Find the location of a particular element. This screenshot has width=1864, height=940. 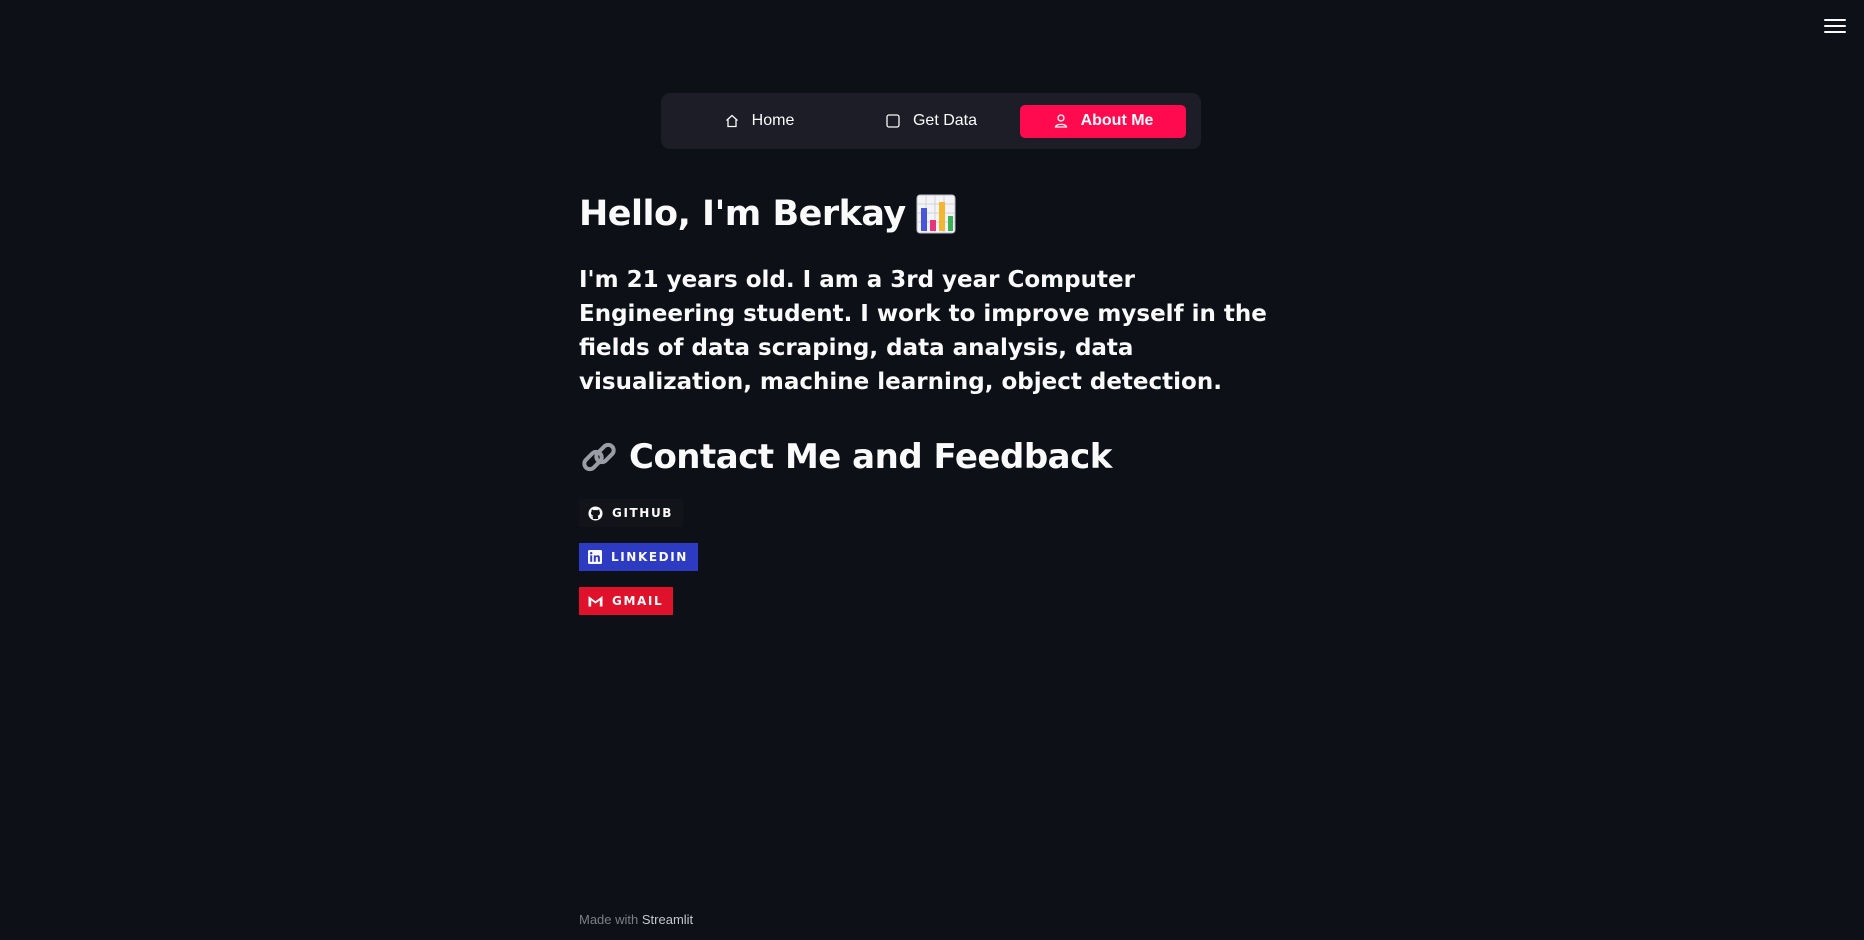

bar-chart-icon is located at coordinates (936, 214).